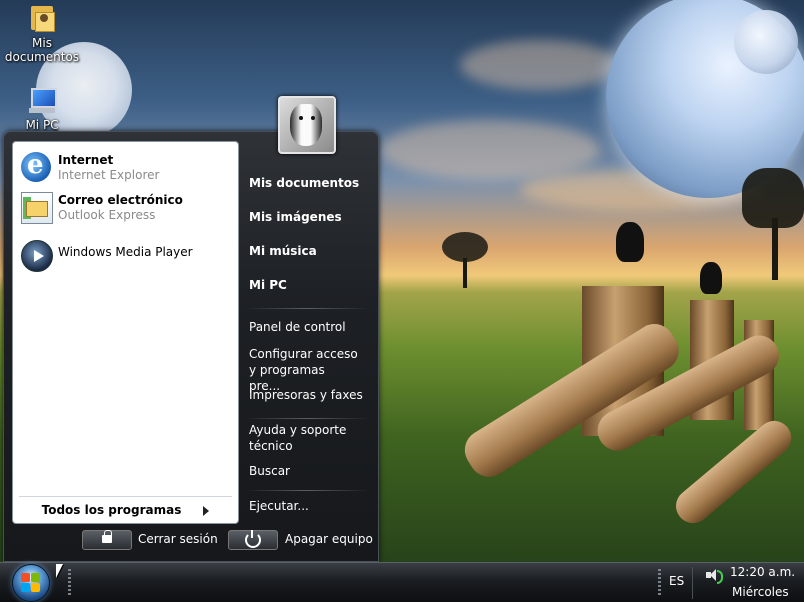 The height and width of the screenshot is (602, 804). What do you see at coordinates (42, 34) in the screenshot?
I see `desktop-icon-mis-documentos: Mis documentos` at bounding box center [42, 34].